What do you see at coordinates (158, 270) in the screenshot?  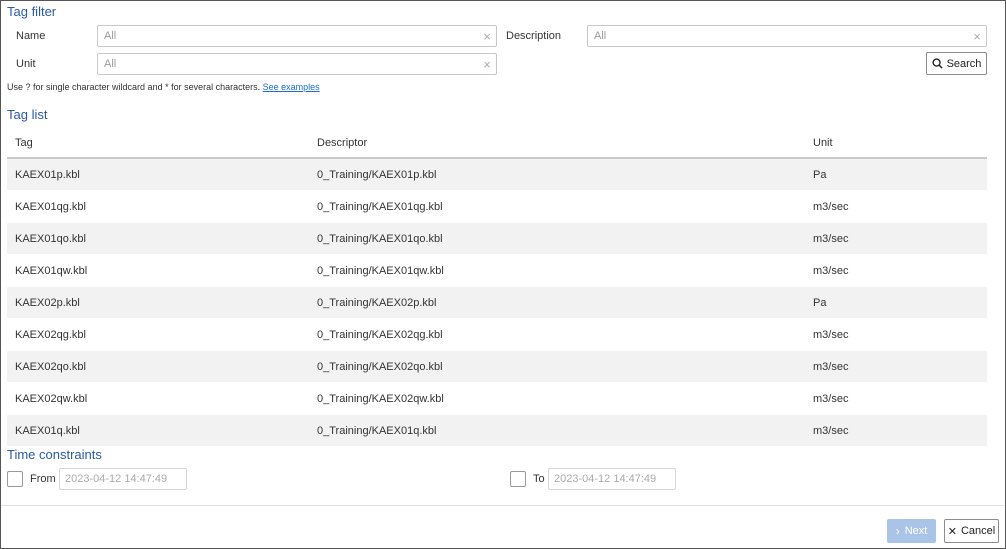 I see `cell-tag: KAEX01qw.kbl` at bounding box center [158, 270].